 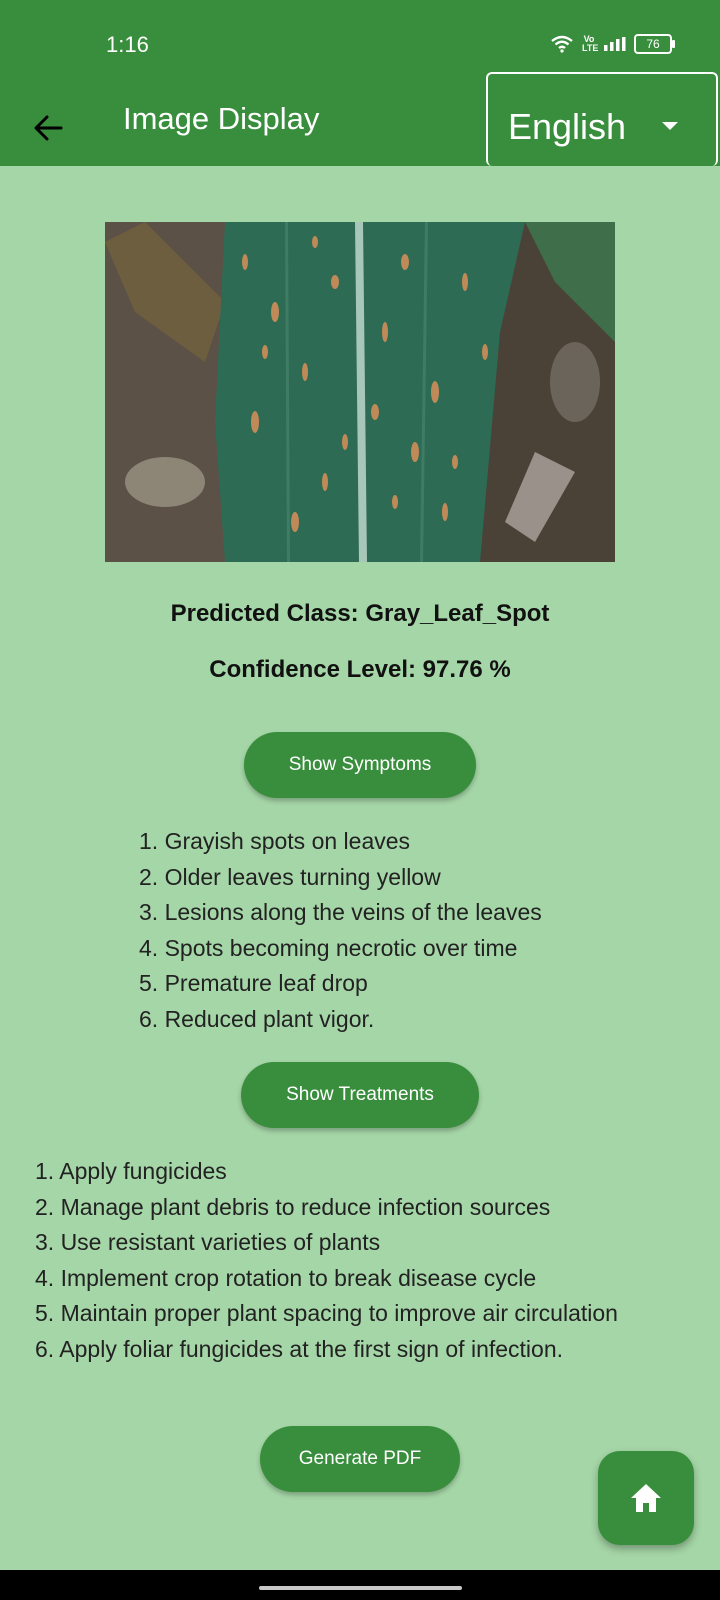 I want to click on app-bar: Image Display English, so click(x=360, y=119).